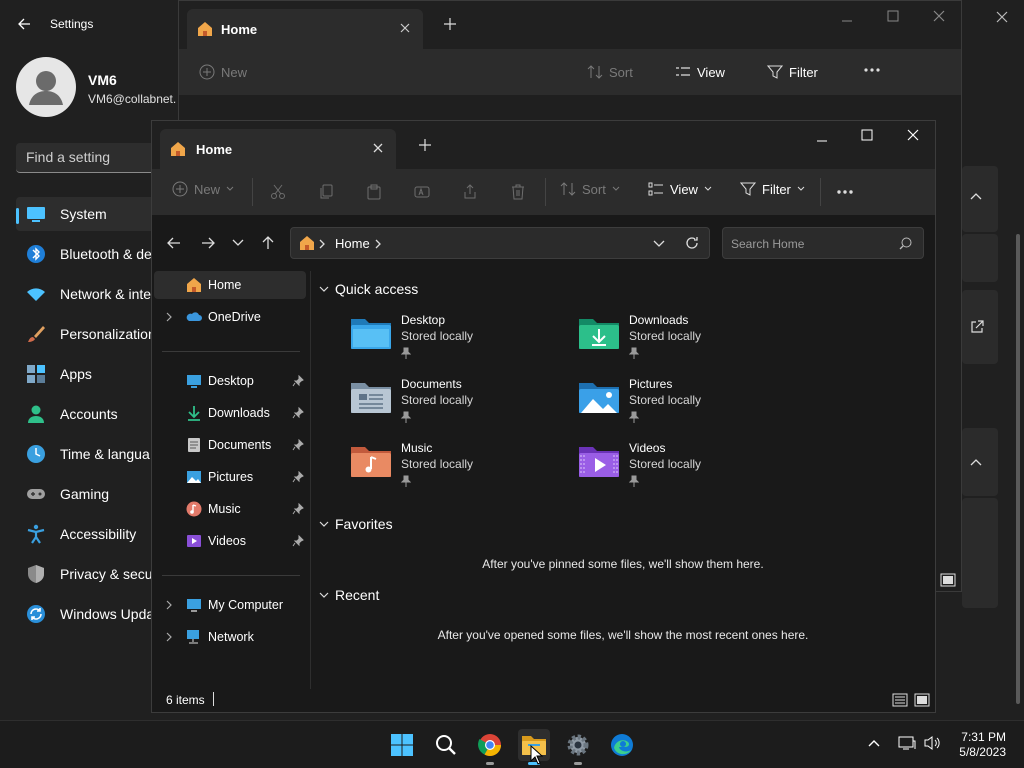 The height and width of the screenshot is (768, 1024). What do you see at coordinates (823, 243) in the screenshot?
I see `search-input: Search Home` at bounding box center [823, 243].